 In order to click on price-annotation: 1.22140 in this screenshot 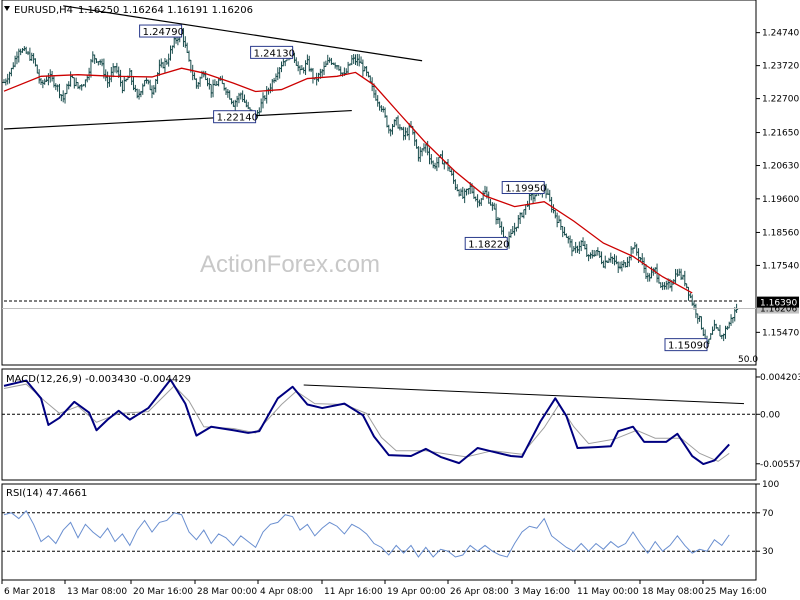, I will do `click(235, 117)`.